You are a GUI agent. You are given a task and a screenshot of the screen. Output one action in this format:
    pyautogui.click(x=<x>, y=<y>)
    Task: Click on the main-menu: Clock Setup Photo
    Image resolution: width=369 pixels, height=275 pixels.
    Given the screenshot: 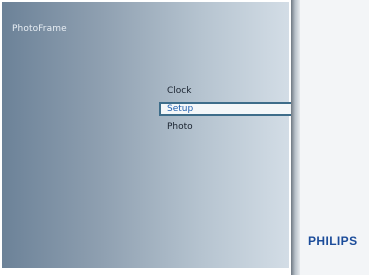 What is the action you would take?
    pyautogui.click(x=228, y=111)
    